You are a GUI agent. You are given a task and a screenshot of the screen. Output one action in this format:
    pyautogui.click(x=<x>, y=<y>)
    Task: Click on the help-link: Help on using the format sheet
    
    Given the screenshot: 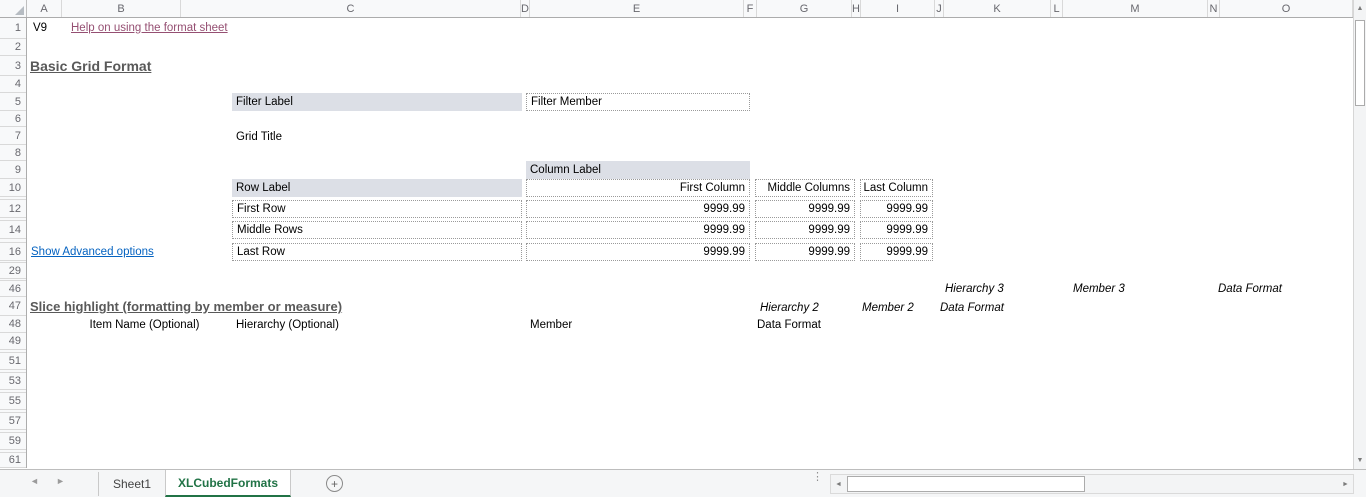 What is the action you would take?
    pyautogui.click(x=167, y=28)
    